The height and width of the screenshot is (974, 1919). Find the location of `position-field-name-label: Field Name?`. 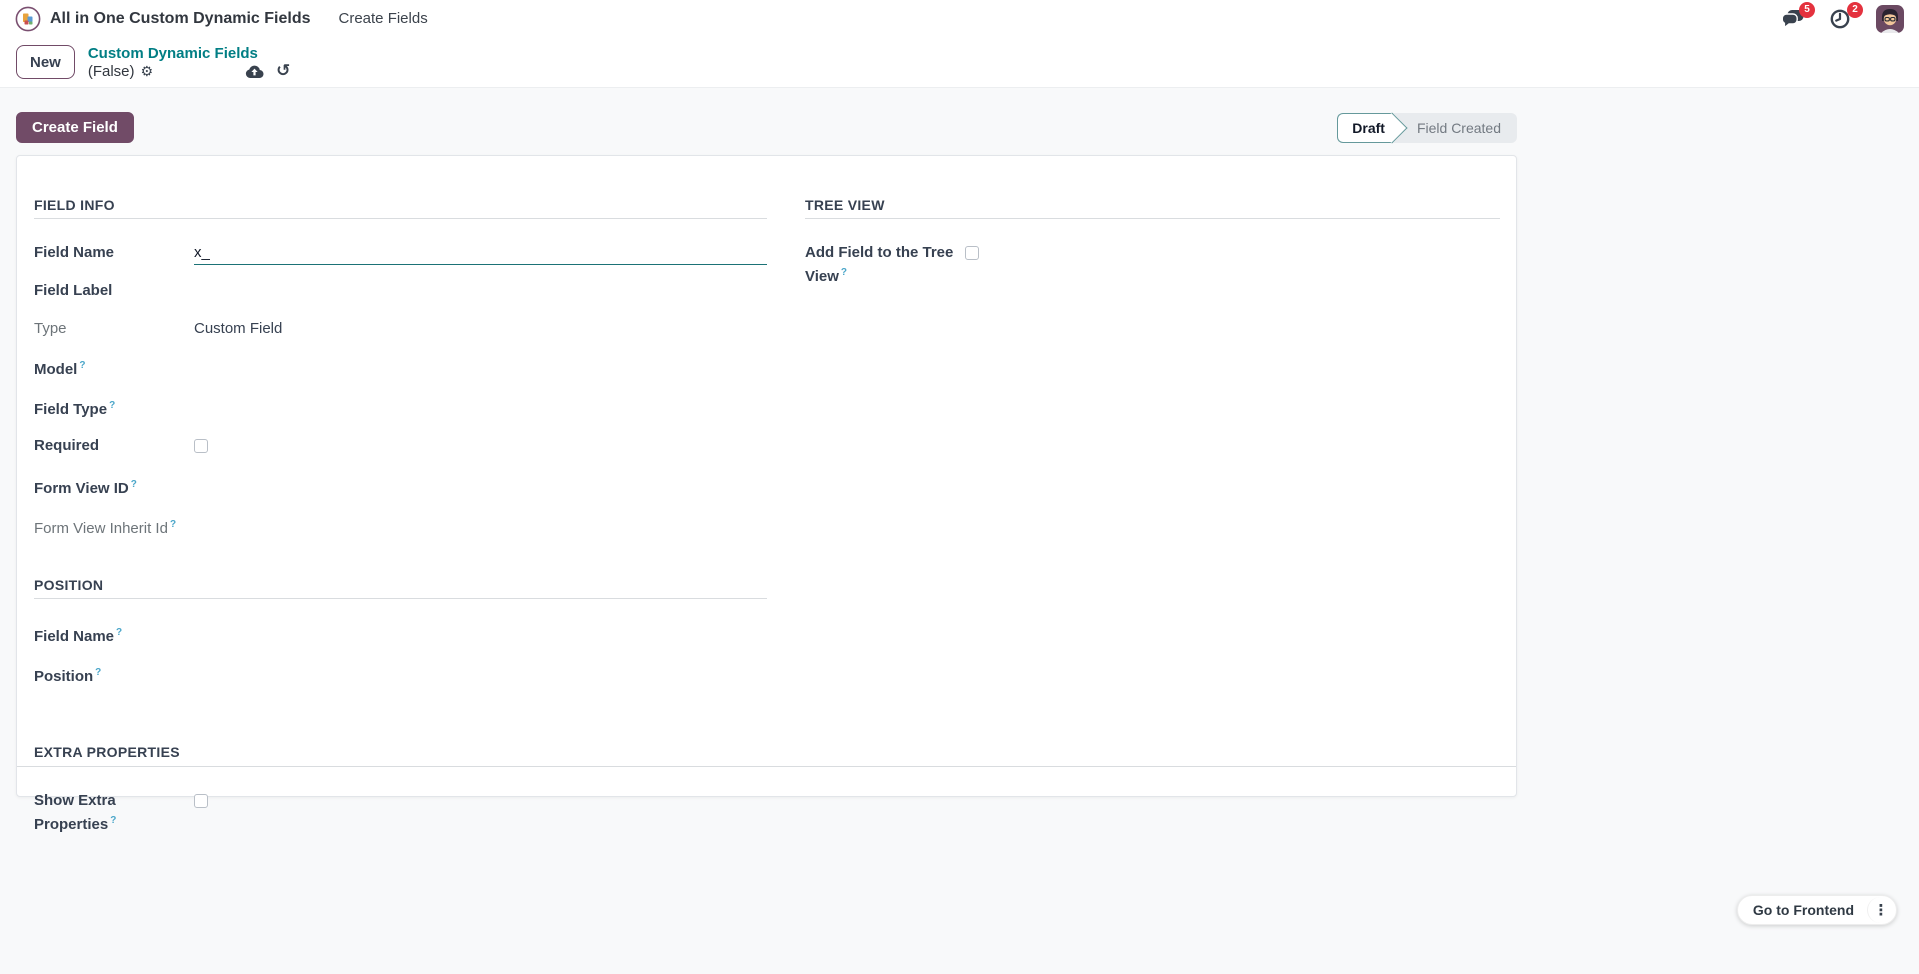

position-field-name-label: Field Name? is located at coordinates (78, 636).